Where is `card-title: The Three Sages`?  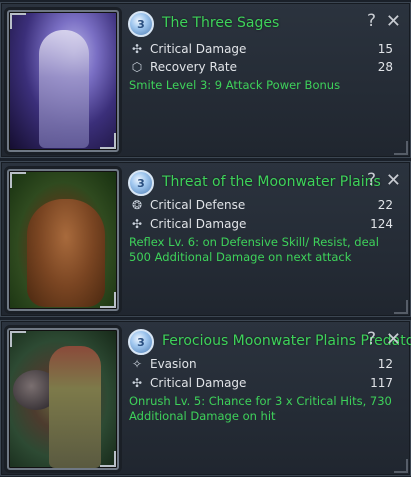 card-title: The Three Sages is located at coordinates (221, 23).